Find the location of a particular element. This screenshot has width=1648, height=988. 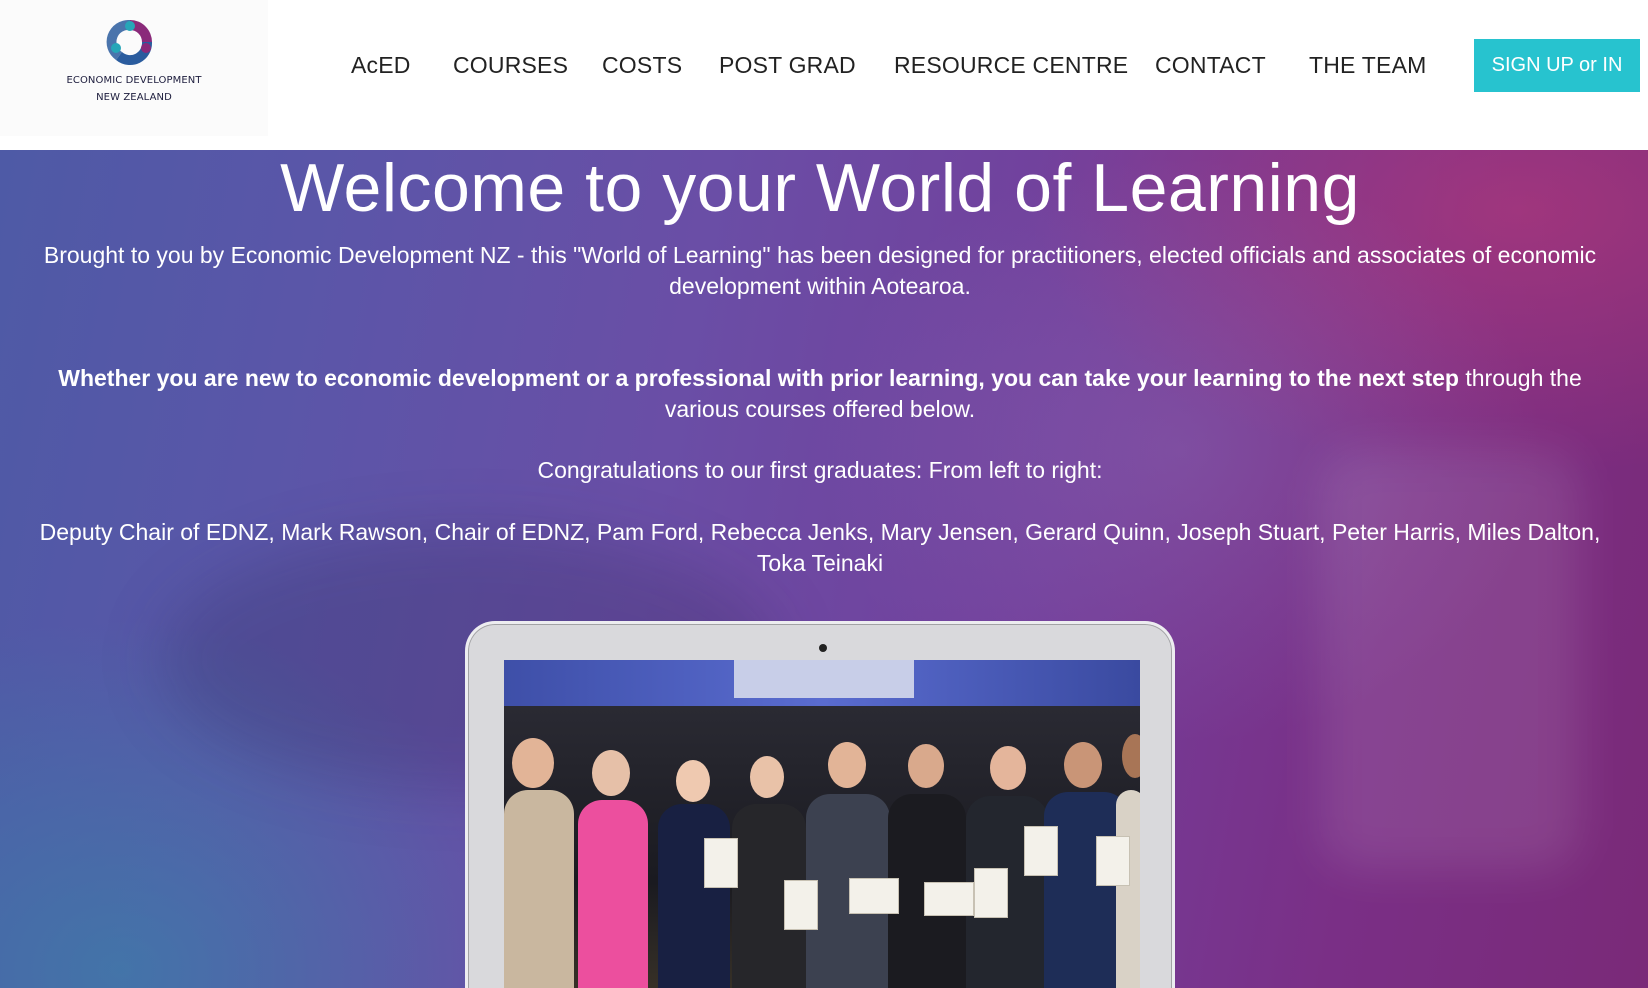

site-logo: ECONOMIC DEVELOPMENT NEW ZEALAND is located at coordinates (134, 68).